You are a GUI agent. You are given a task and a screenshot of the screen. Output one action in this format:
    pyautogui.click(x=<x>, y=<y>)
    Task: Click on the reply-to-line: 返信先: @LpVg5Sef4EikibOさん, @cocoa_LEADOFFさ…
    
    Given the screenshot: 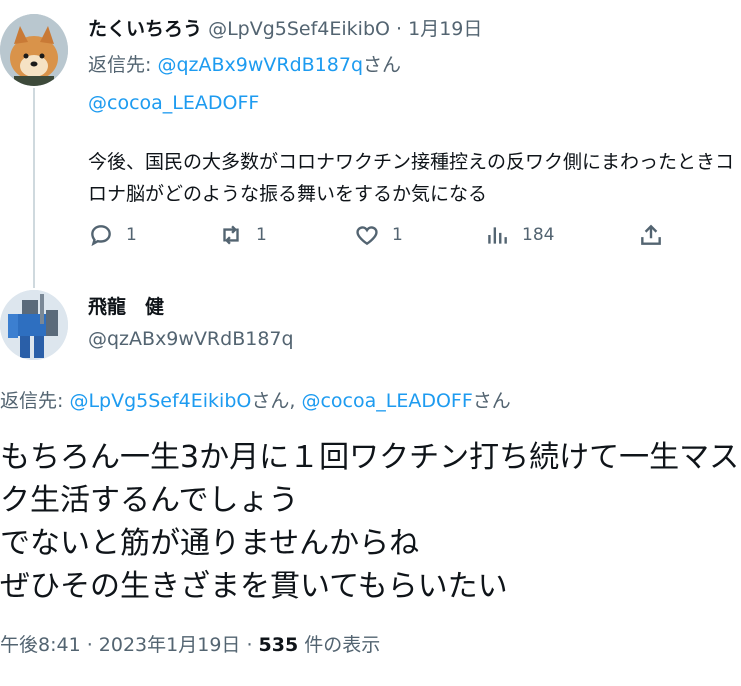 What is the action you would take?
    pyautogui.click(x=255, y=401)
    